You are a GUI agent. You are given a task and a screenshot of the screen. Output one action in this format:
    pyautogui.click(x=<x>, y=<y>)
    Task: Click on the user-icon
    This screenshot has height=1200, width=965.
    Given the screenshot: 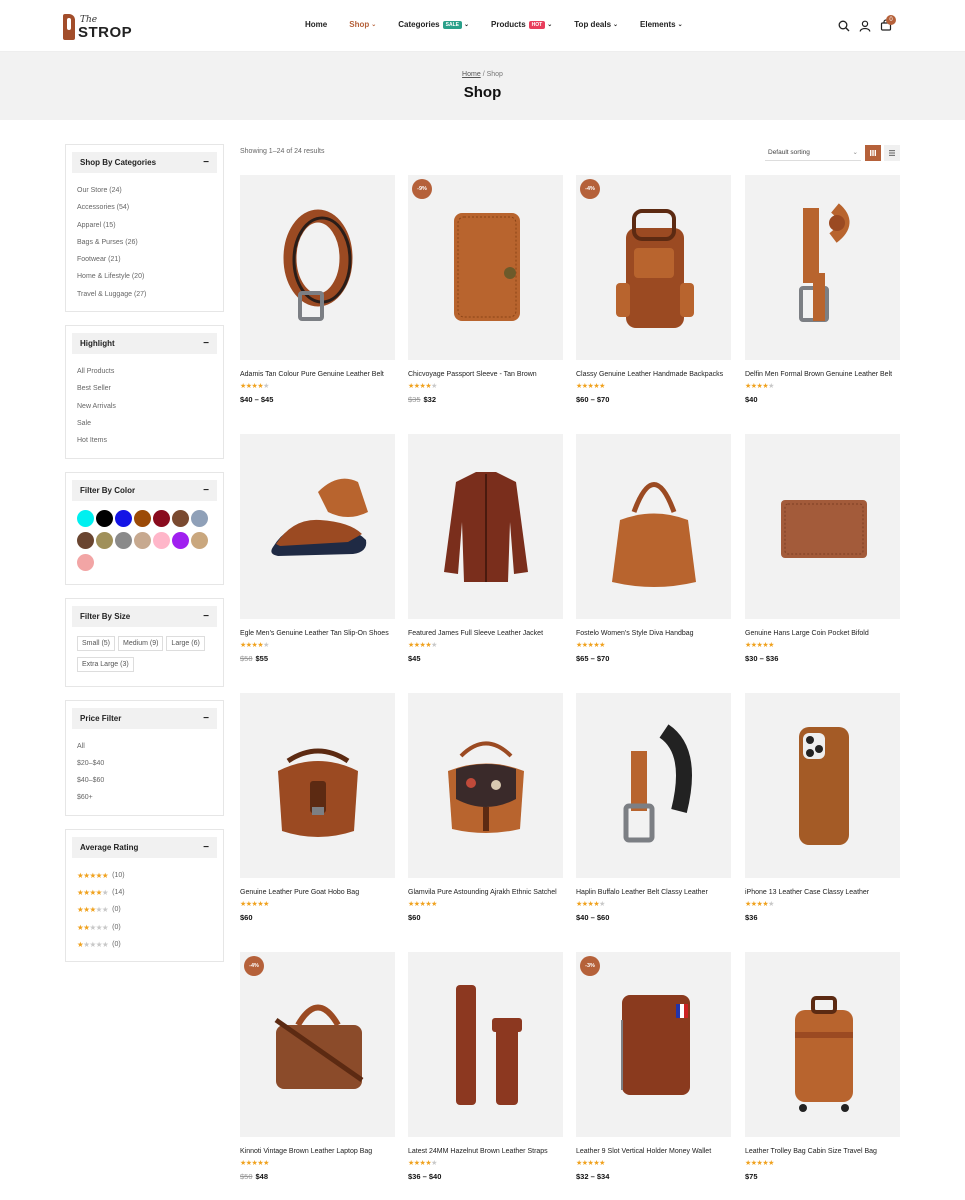 What is the action you would take?
    pyautogui.click(x=865, y=26)
    